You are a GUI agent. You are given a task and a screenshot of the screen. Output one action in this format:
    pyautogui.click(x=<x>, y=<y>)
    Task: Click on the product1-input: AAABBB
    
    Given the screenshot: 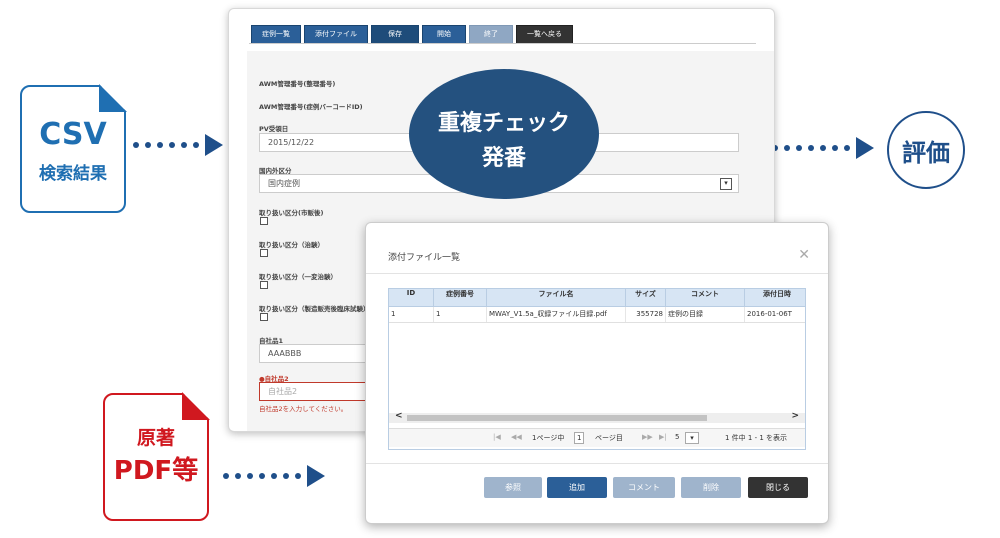 What is the action you would take?
    pyautogui.click(x=319, y=353)
    